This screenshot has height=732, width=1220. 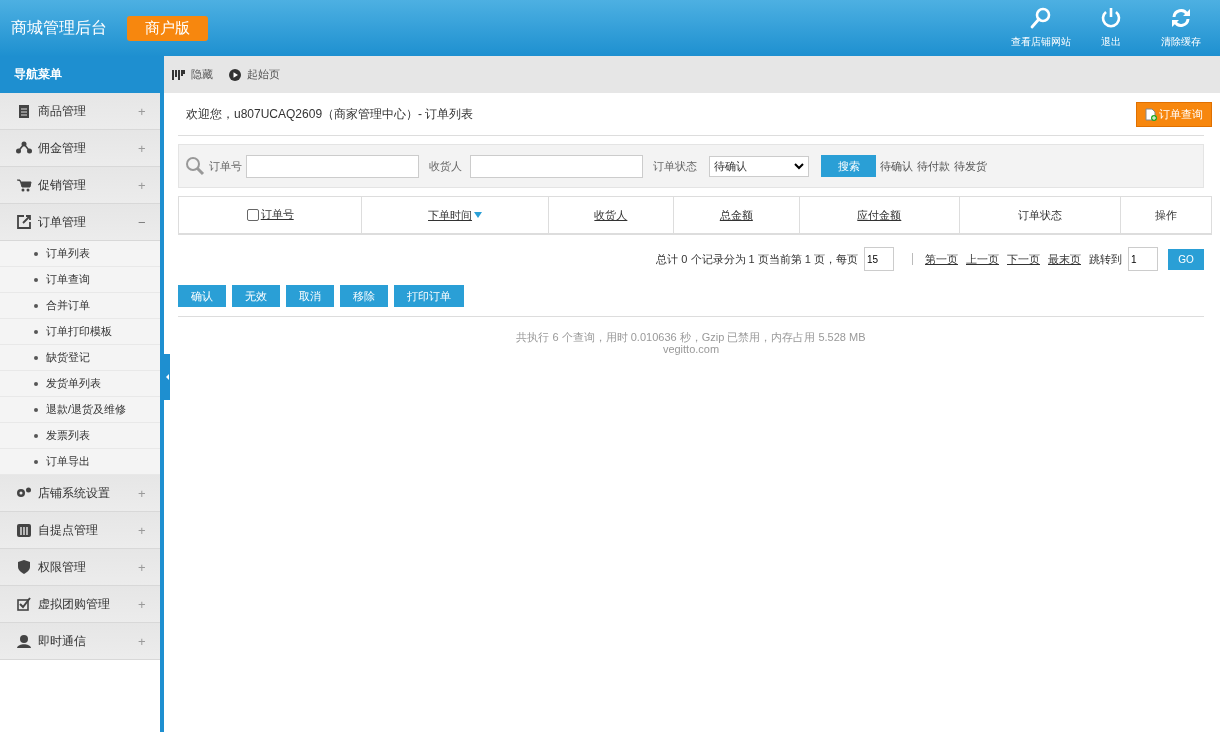 I want to click on toolbar-button: 隐藏, so click(x=192, y=74).